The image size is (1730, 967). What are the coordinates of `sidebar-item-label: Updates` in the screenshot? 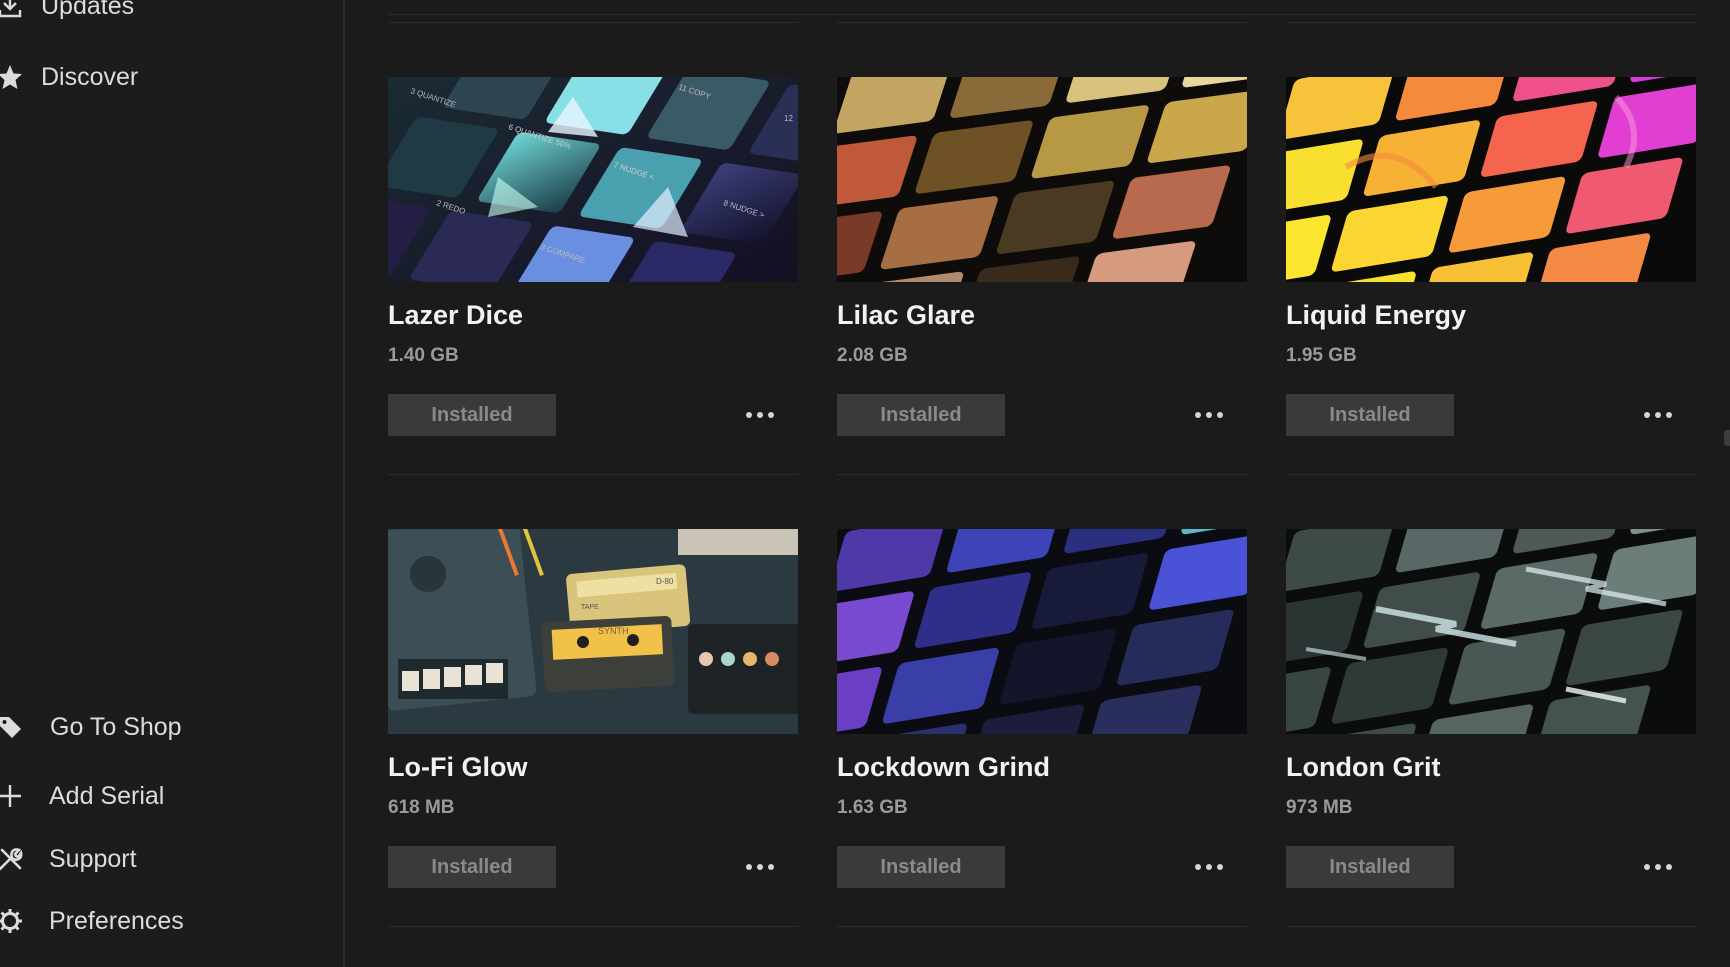 It's located at (88, 10).